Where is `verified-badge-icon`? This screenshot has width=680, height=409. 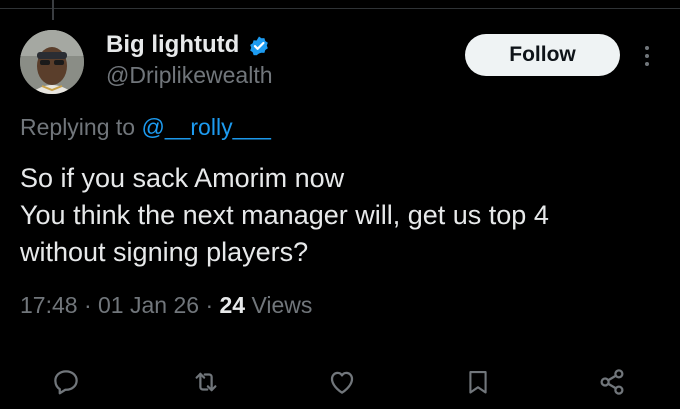 verified-badge-icon is located at coordinates (259, 45).